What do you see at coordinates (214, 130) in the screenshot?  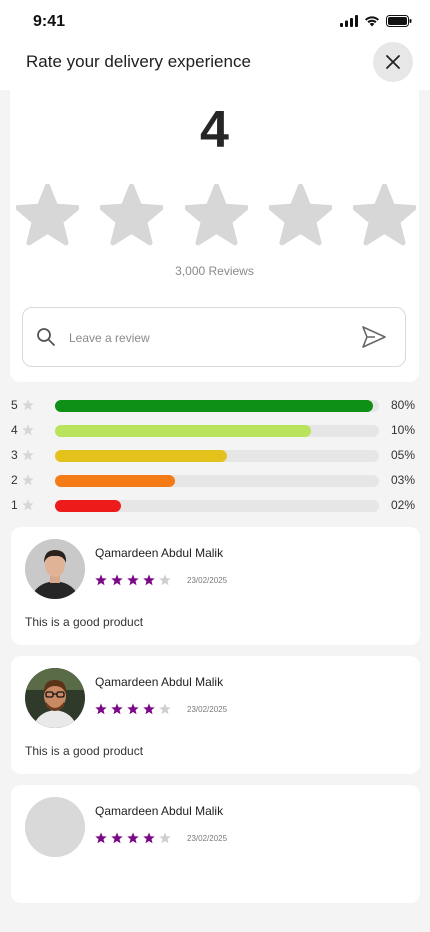 I see `rating-value: 4` at bounding box center [214, 130].